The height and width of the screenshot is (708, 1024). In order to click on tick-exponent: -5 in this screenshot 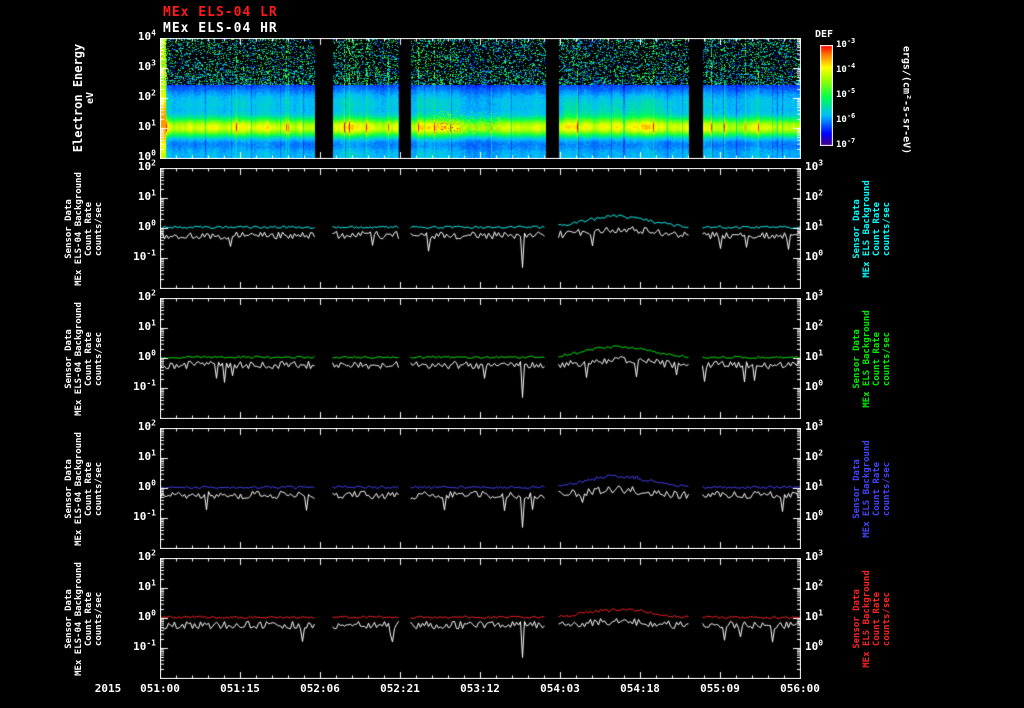, I will do `click(851, 91)`.